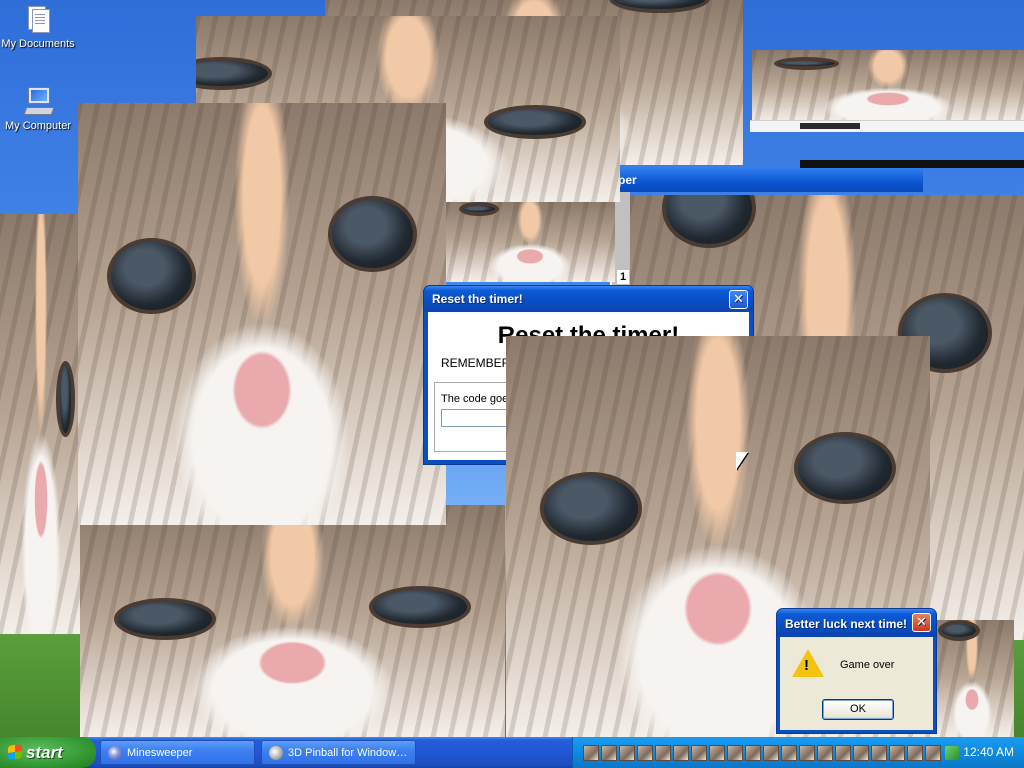 The width and height of the screenshot is (1024, 768). What do you see at coordinates (38, 44) in the screenshot?
I see `desktop-icon-label: My Documents` at bounding box center [38, 44].